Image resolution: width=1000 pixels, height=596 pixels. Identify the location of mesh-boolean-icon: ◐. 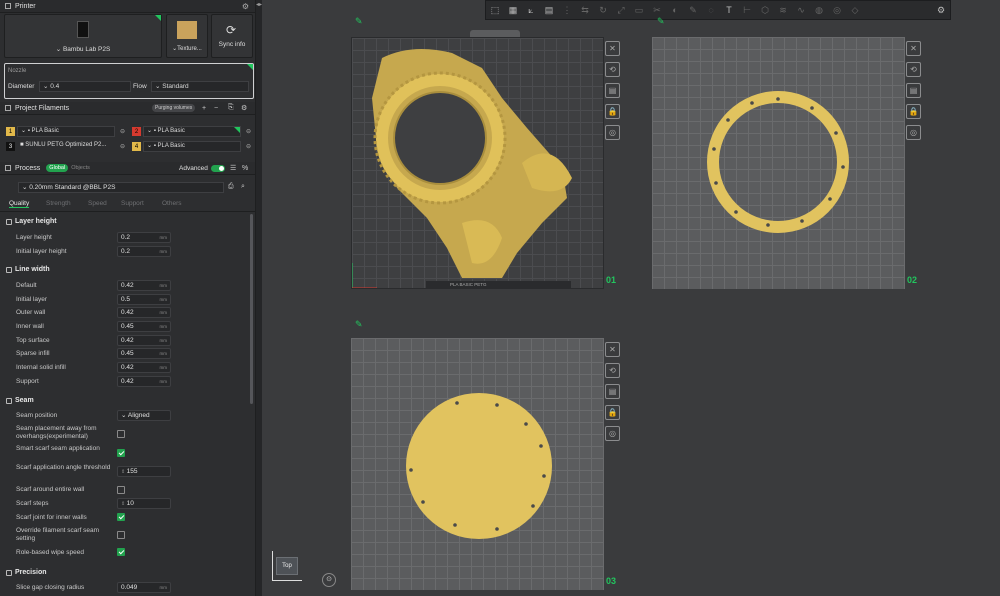
(675, 10).